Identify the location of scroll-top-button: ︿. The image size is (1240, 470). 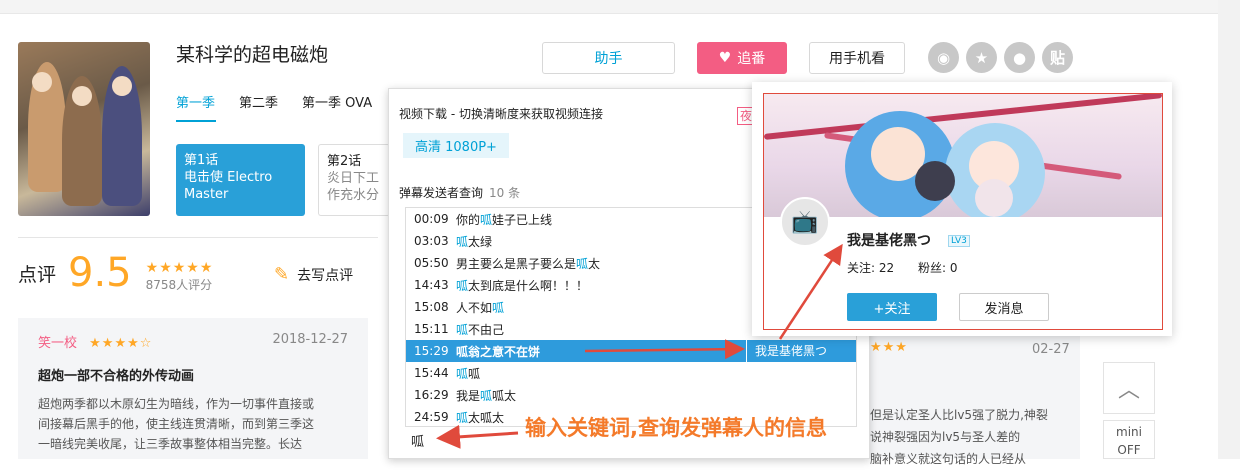
(1129, 388).